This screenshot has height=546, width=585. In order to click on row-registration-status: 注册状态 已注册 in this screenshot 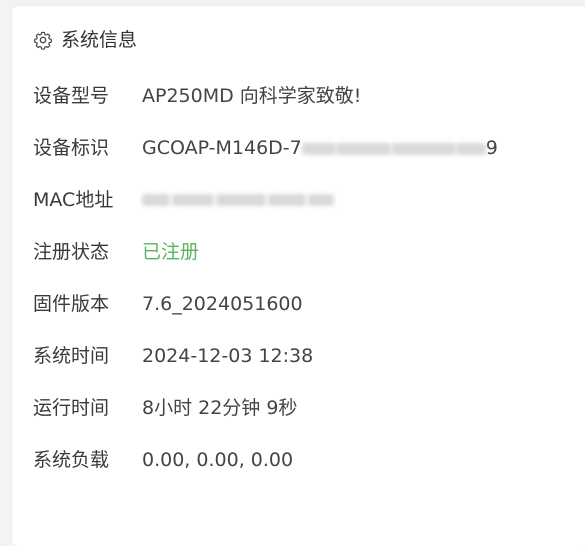, I will do `click(116, 252)`.